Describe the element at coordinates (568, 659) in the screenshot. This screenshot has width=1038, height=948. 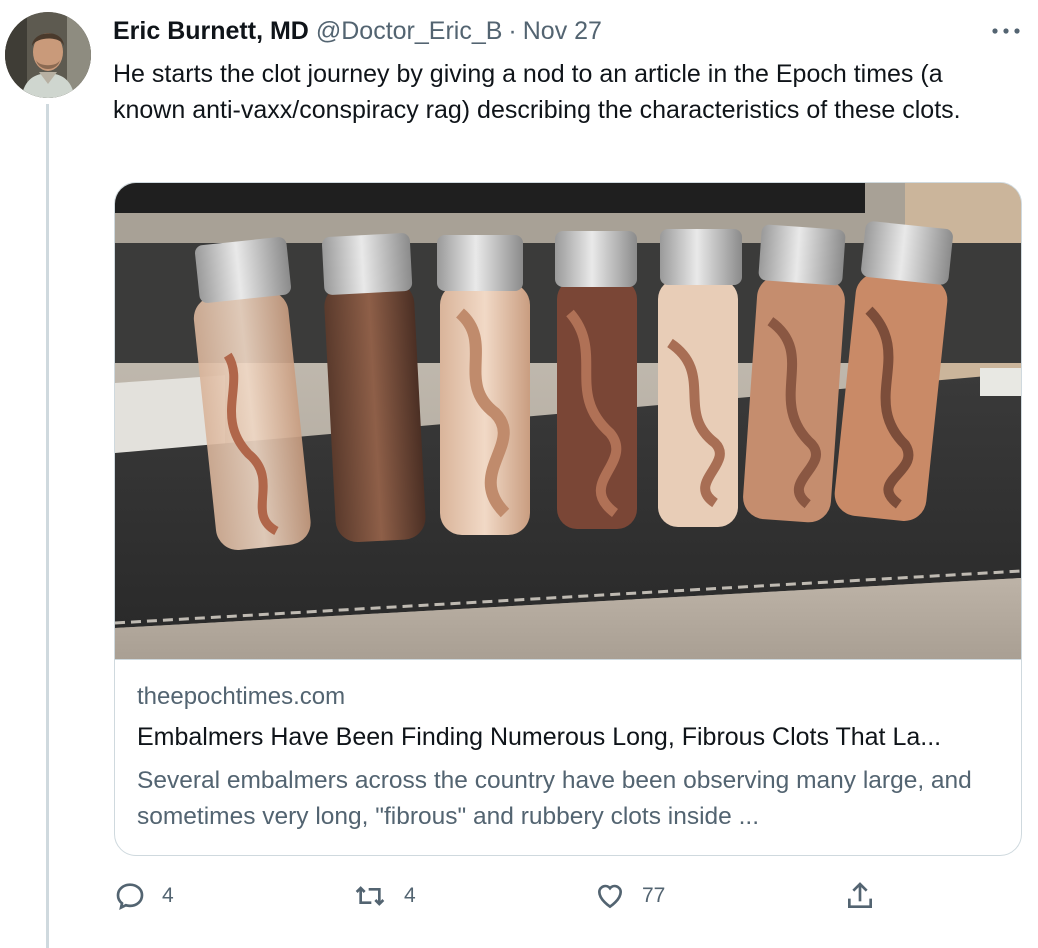
I see `card-divider` at that location.